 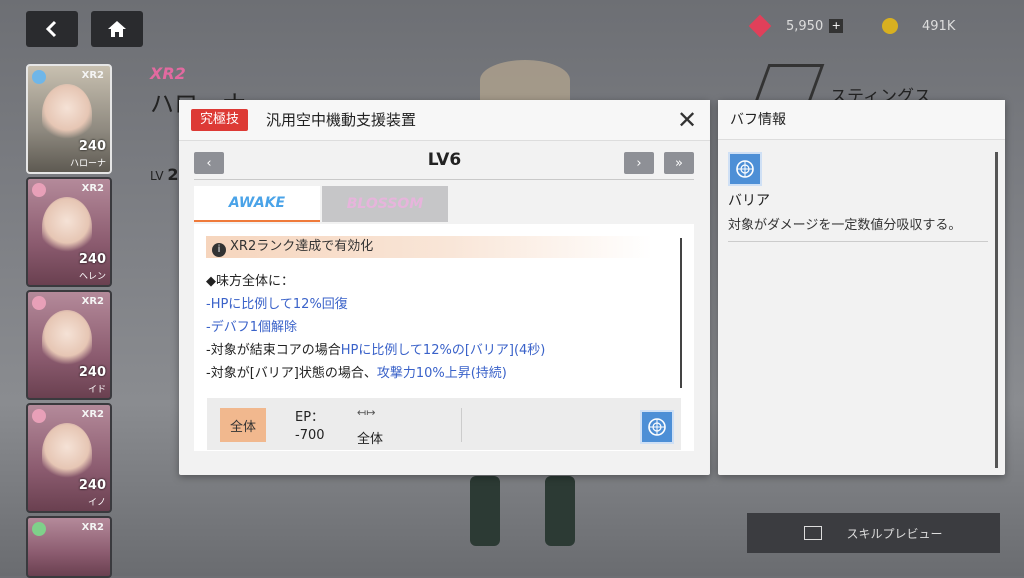 I want to click on skill-preview-button: スキルプレビュー, so click(x=873, y=533).